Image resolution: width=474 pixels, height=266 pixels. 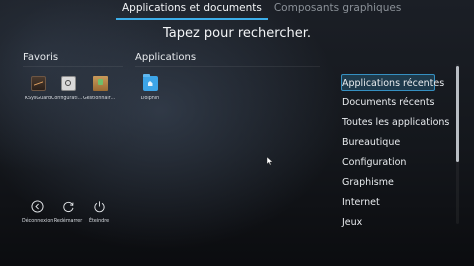 I want to click on restart-label: Redémarrer, so click(x=68, y=221).